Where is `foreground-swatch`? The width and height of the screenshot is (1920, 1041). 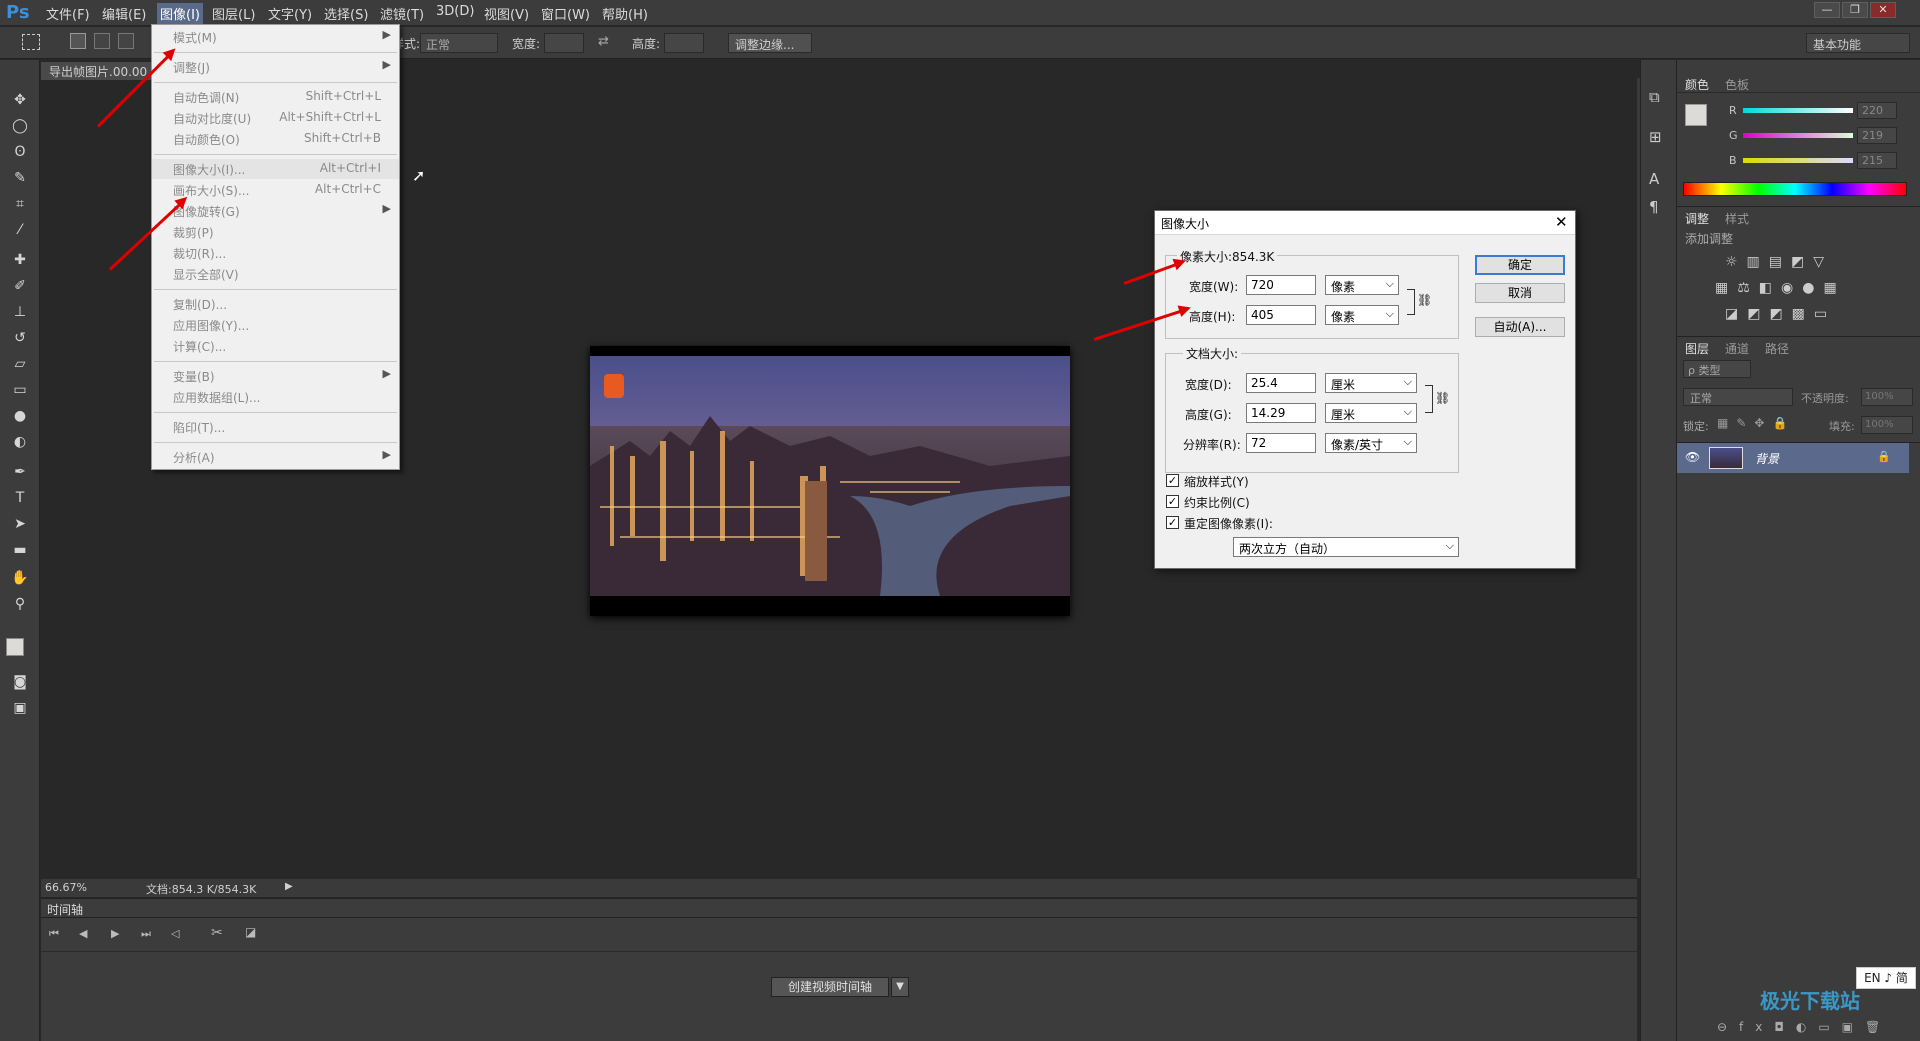 foreground-swatch is located at coordinates (1696, 115).